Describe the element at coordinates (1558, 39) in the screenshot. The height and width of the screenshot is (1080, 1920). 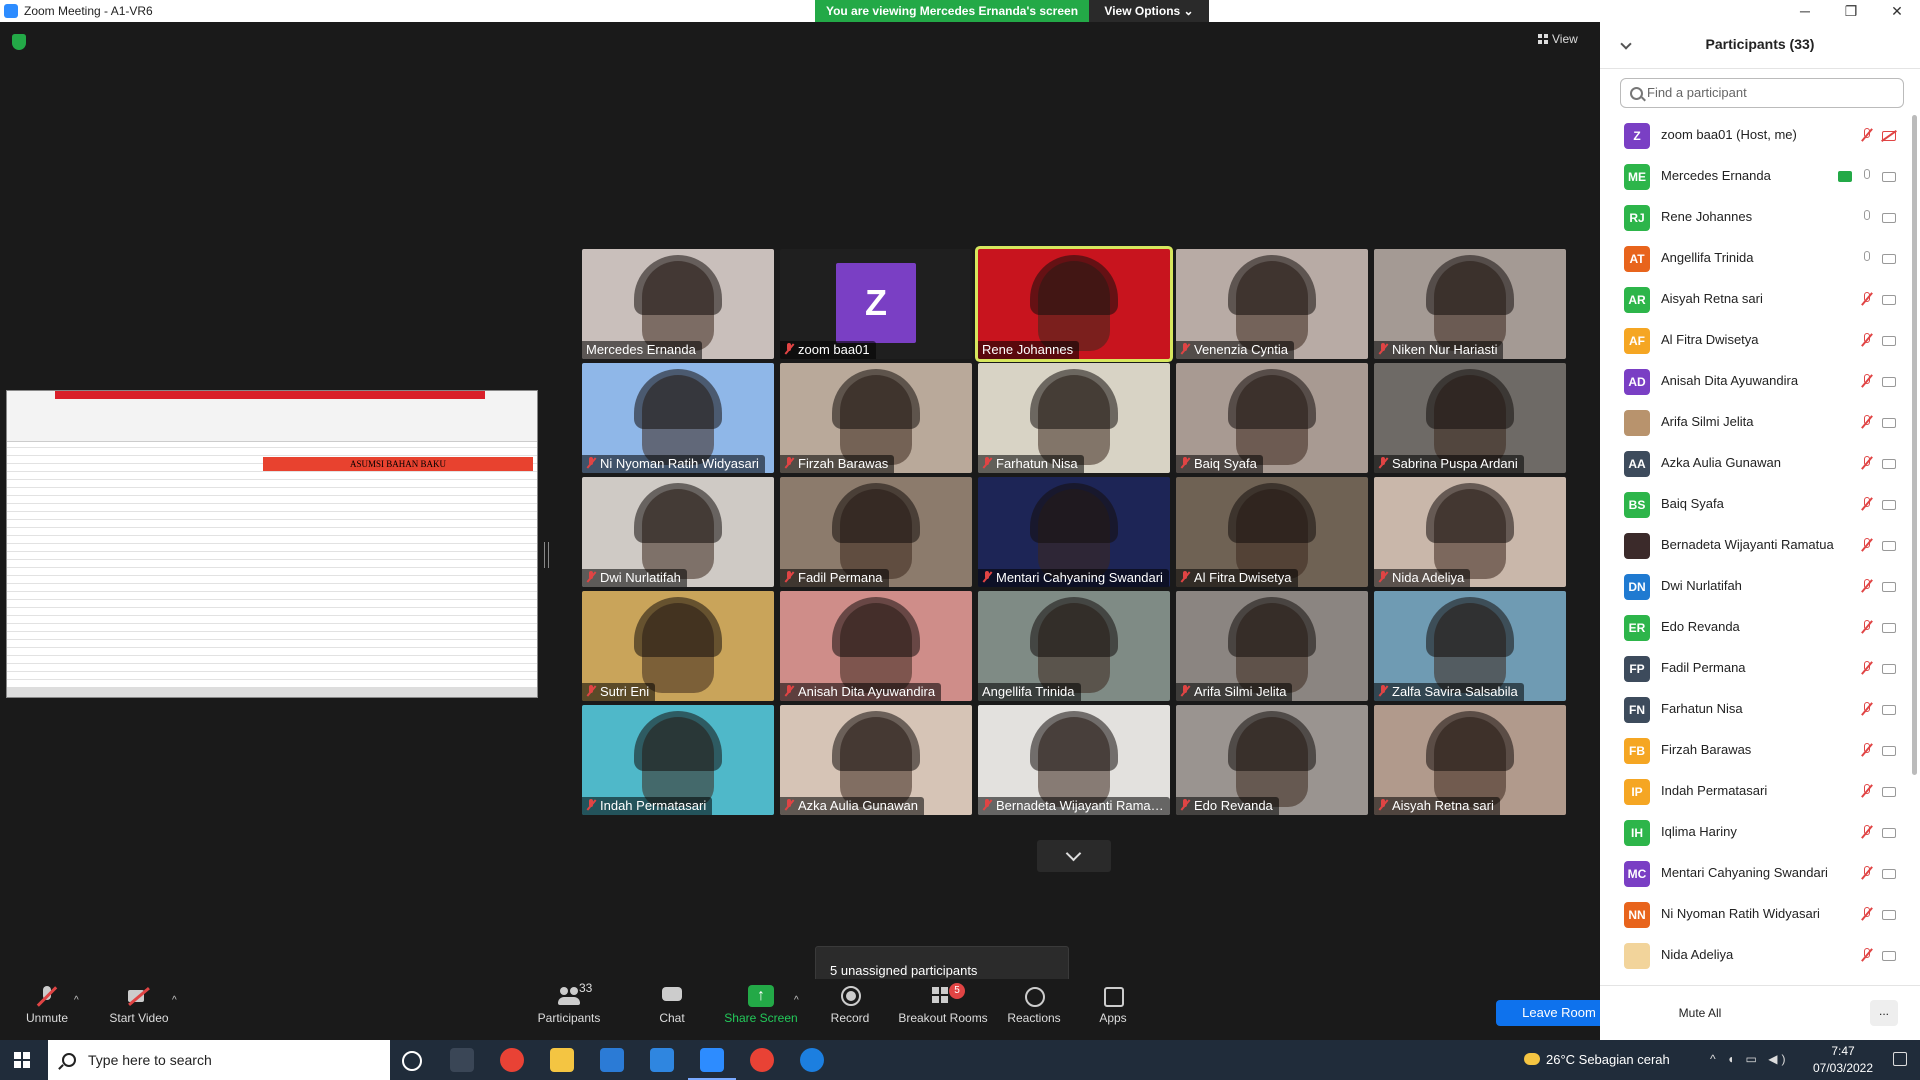
I see `view-button: View` at that location.